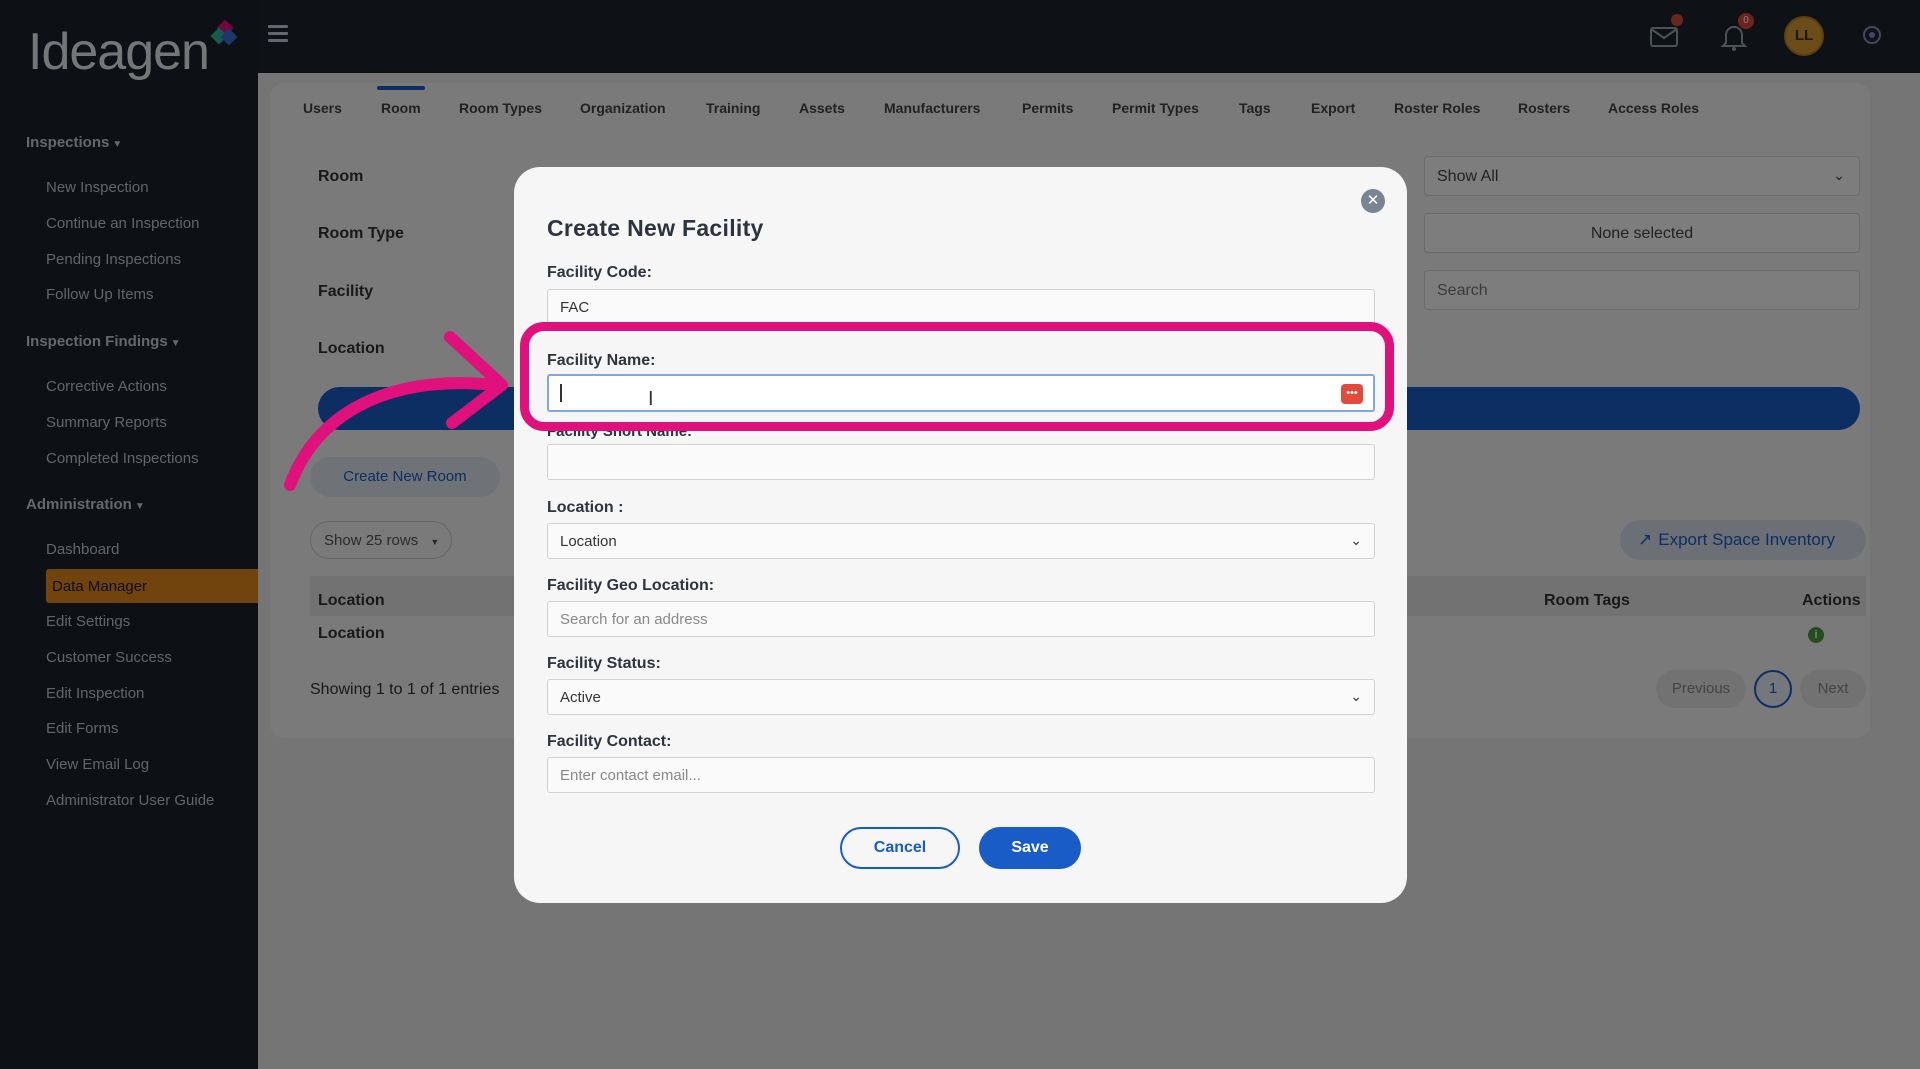 This screenshot has width=1920, height=1069. I want to click on facility-contact-label: Facility Contact:, so click(609, 741).